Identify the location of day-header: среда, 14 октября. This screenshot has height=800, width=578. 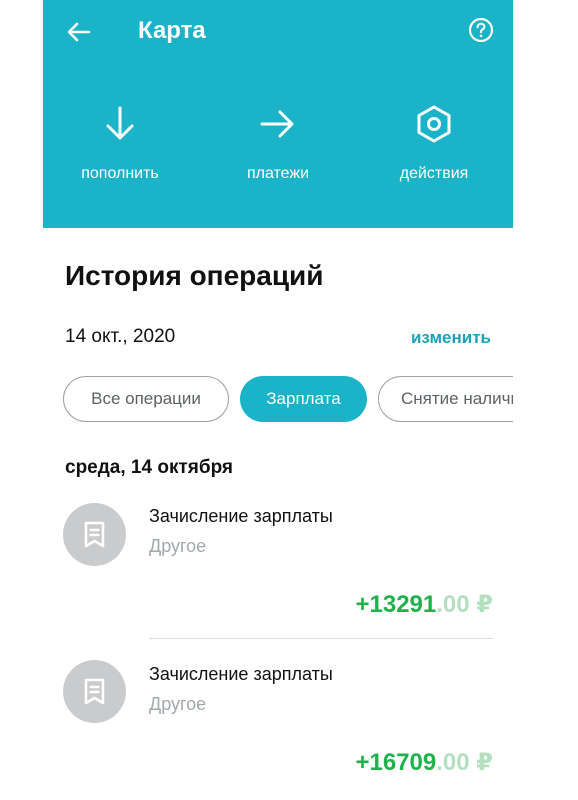
(149, 467).